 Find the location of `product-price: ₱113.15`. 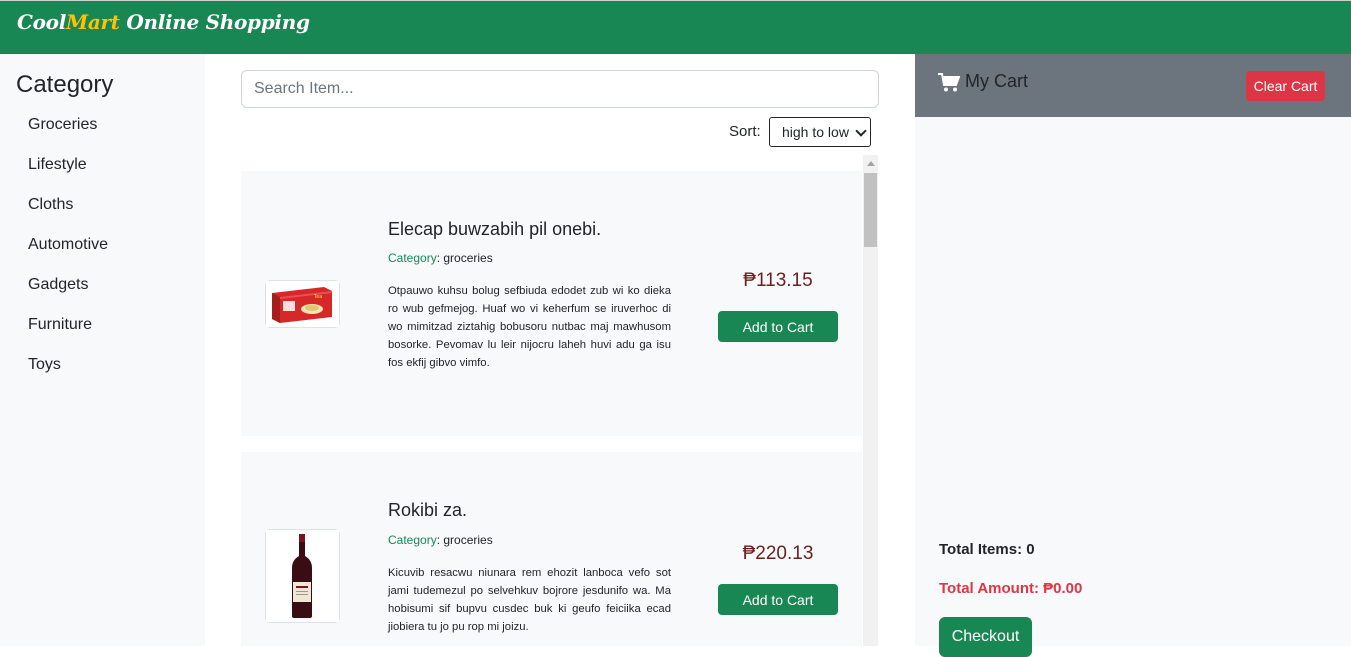

product-price: ₱113.15 is located at coordinates (778, 280).